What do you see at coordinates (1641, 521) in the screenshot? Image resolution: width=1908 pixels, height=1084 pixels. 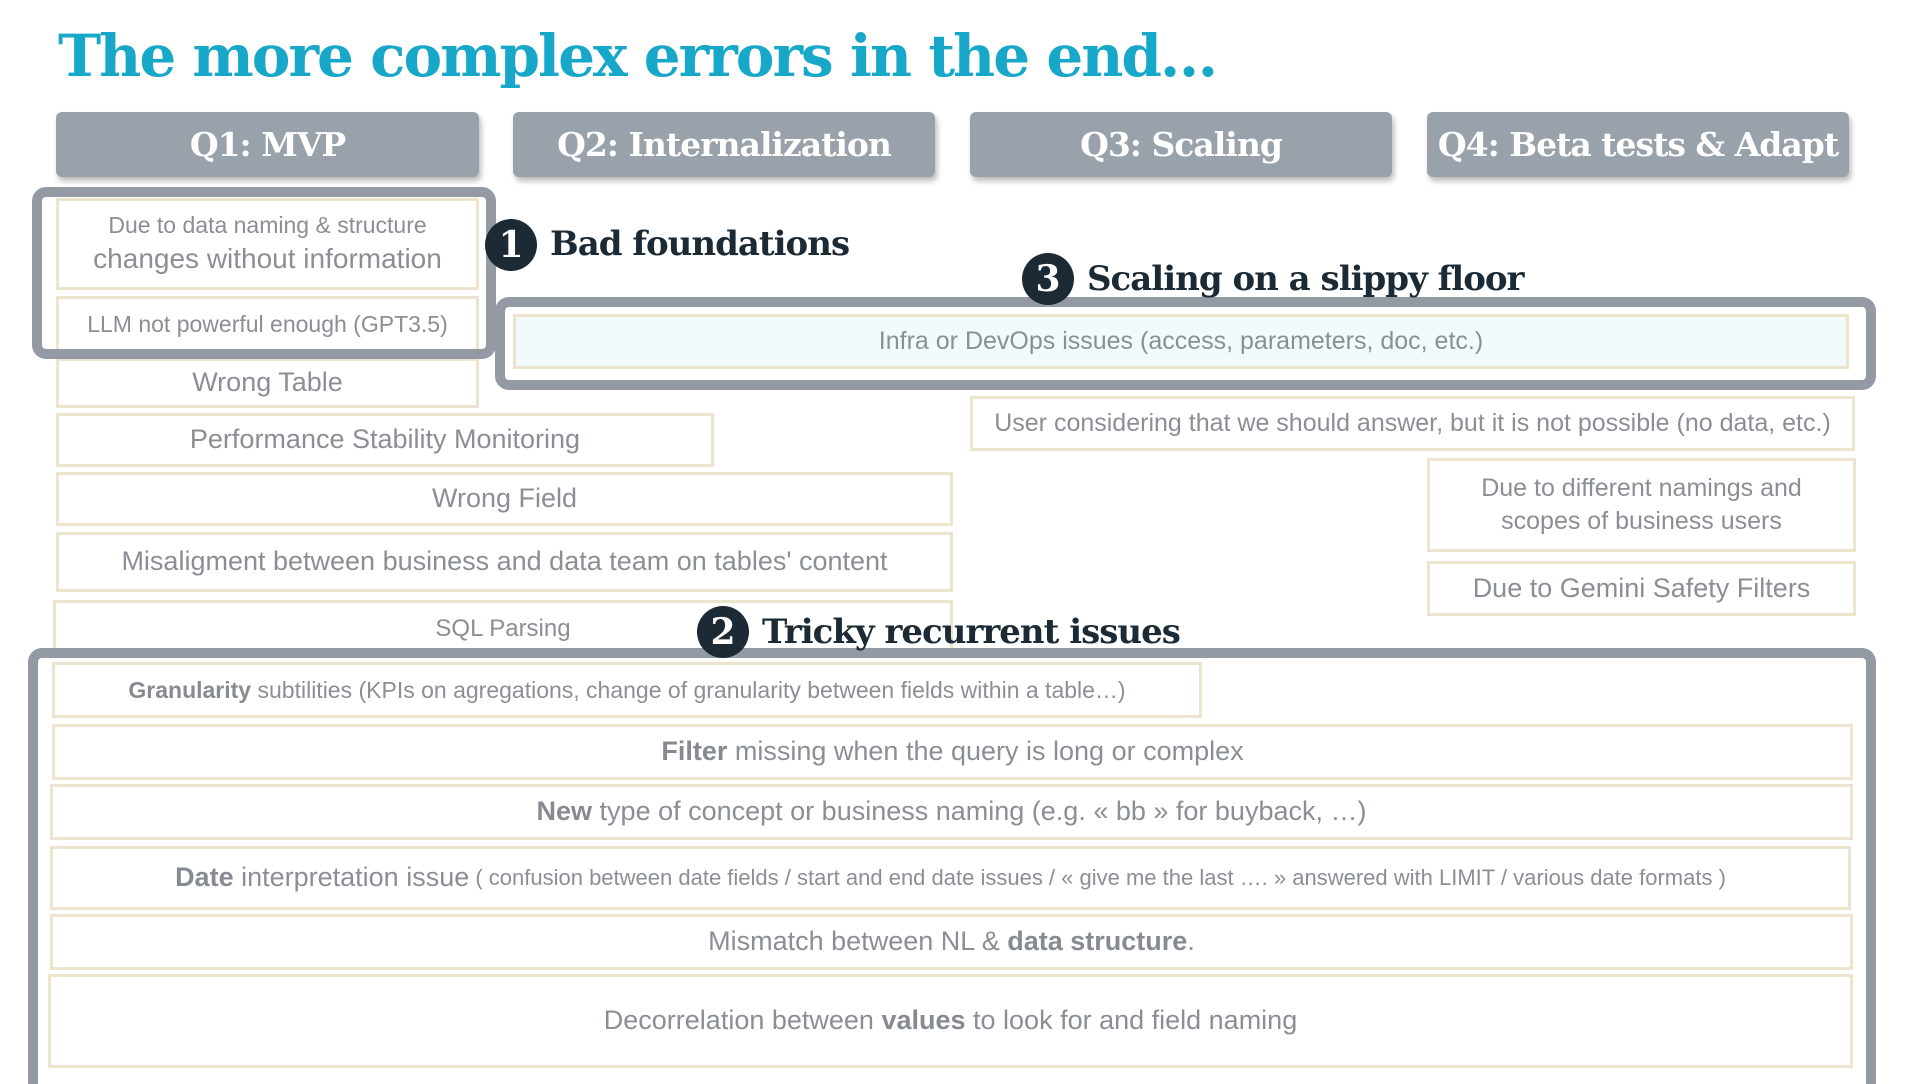 I see `item-text-line: scopes of business users` at bounding box center [1641, 521].